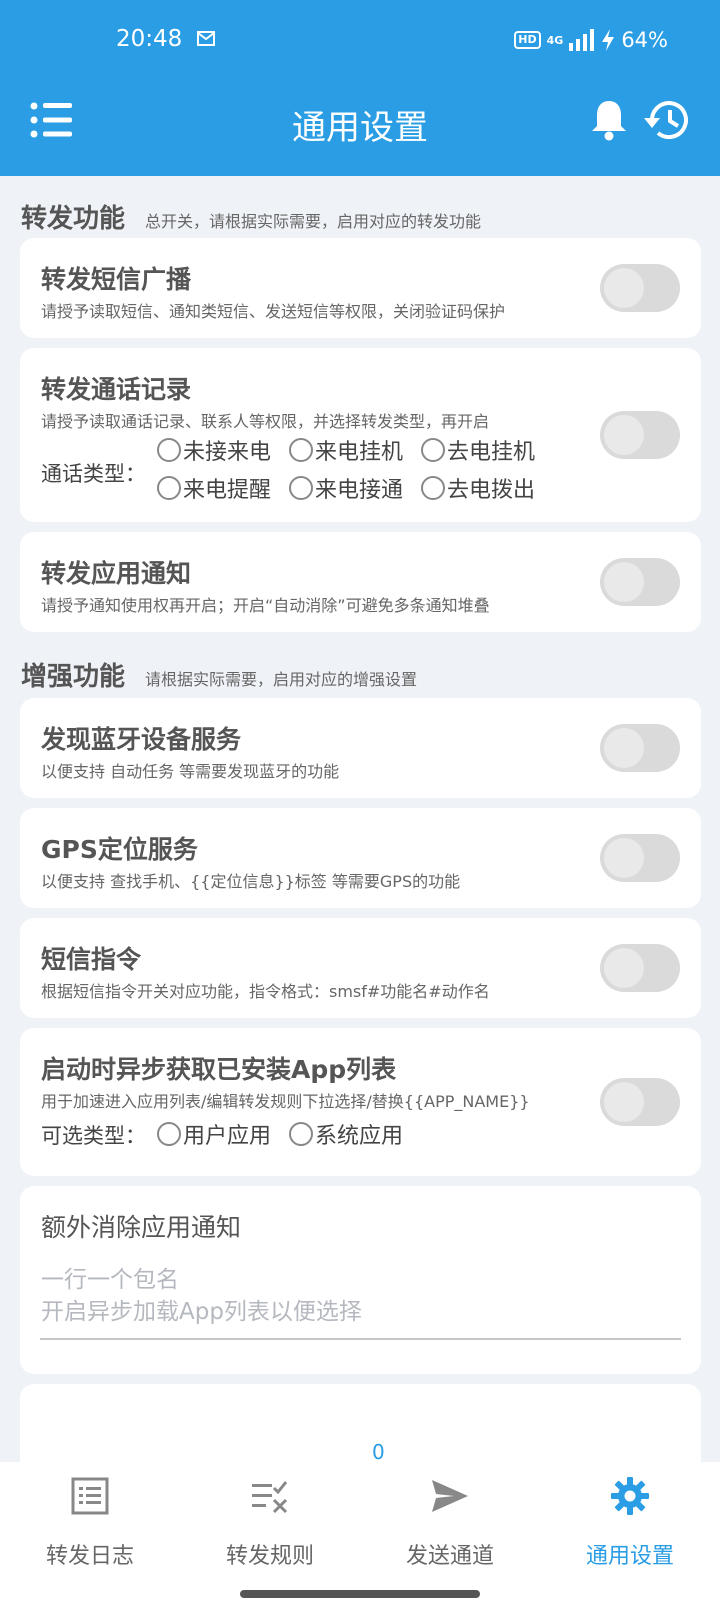  I want to click on card-title: 启动时异步获取已安装App列表, so click(219, 1069).